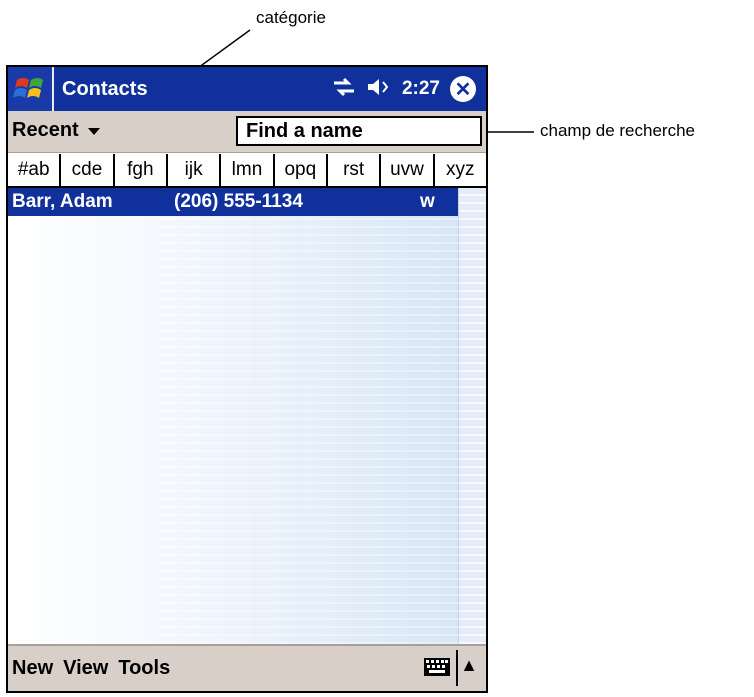  I want to click on keyboard-icon, so click(437, 667).